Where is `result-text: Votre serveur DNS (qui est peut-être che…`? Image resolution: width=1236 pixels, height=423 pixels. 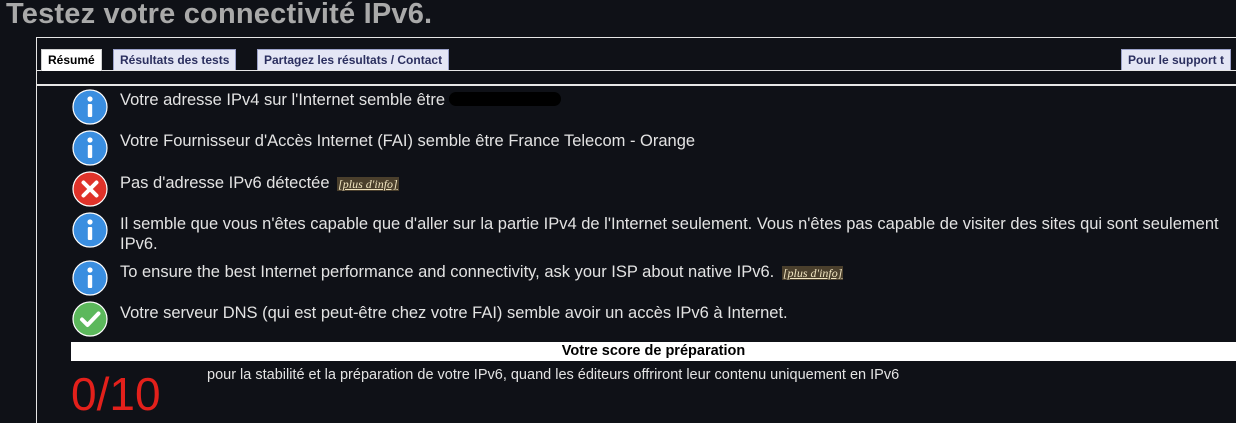 result-text: Votre serveur DNS (qui est peut-être che… is located at coordinates (454, 313).